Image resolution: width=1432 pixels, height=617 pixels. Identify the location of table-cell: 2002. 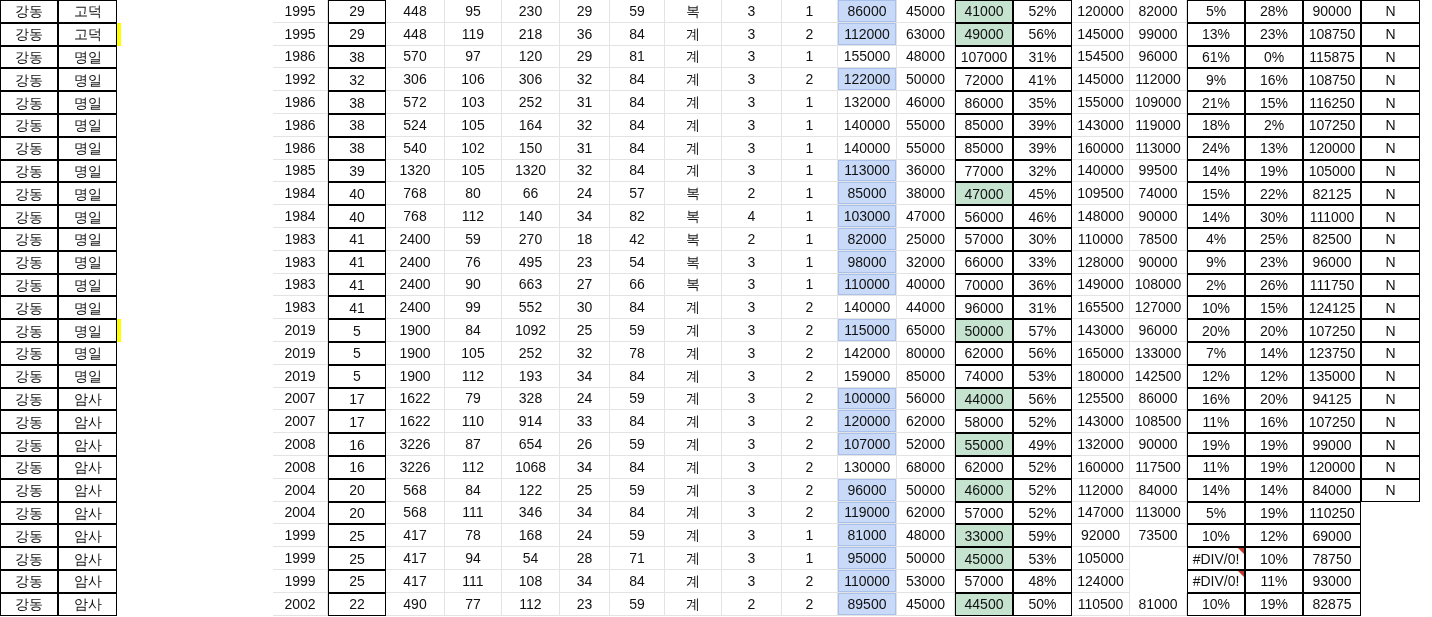
(300, 604).